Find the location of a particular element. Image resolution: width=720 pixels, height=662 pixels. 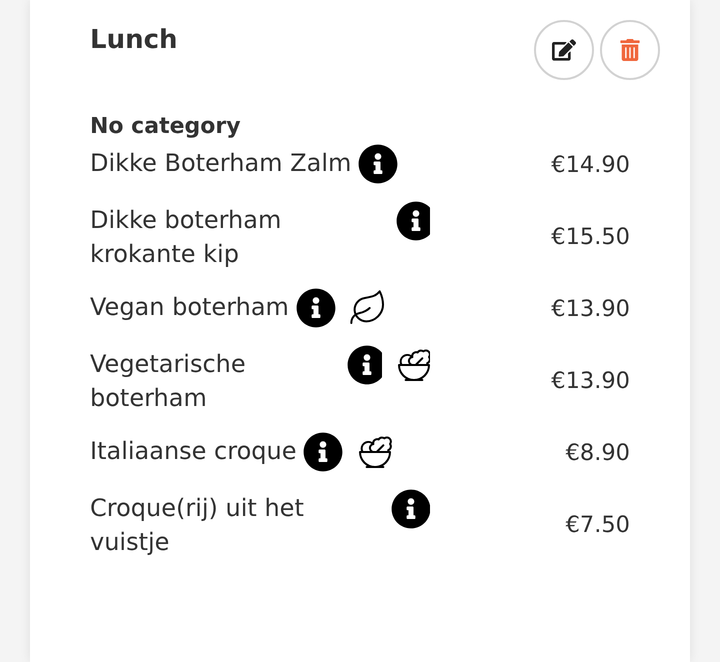

edit-icon is located at coordinates (564, 50).